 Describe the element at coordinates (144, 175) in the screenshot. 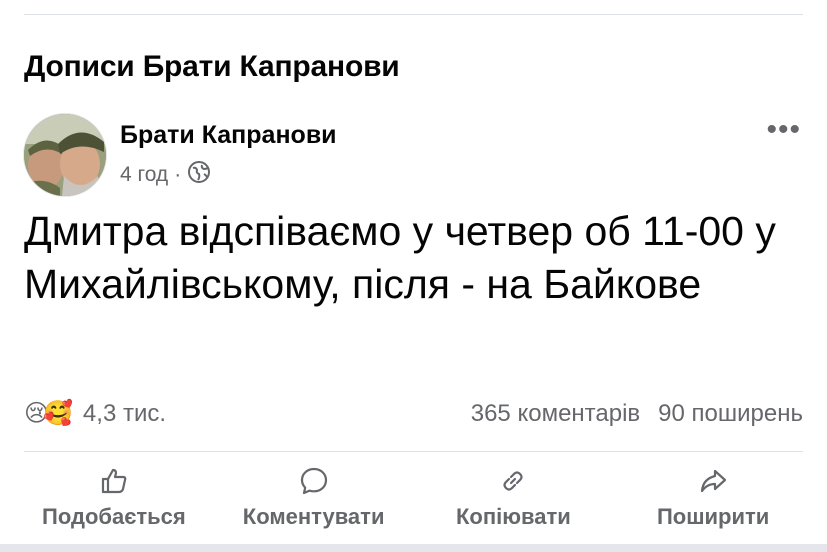

I see `post-time: 4 год` at that location.